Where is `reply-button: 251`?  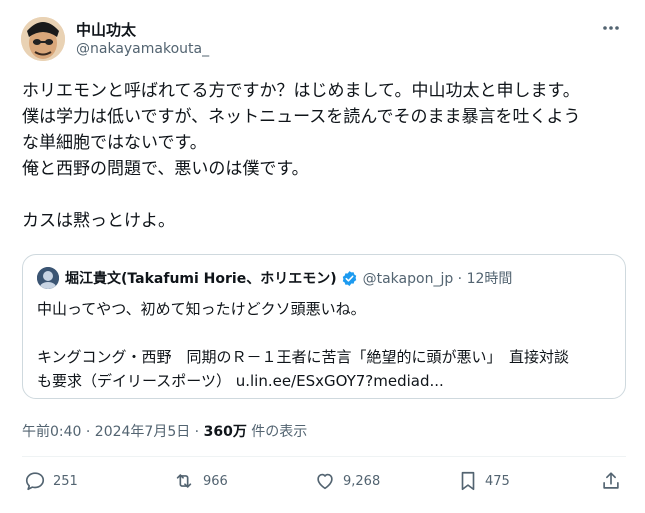 reply-button: 251 is located at coordinates (51, 481).